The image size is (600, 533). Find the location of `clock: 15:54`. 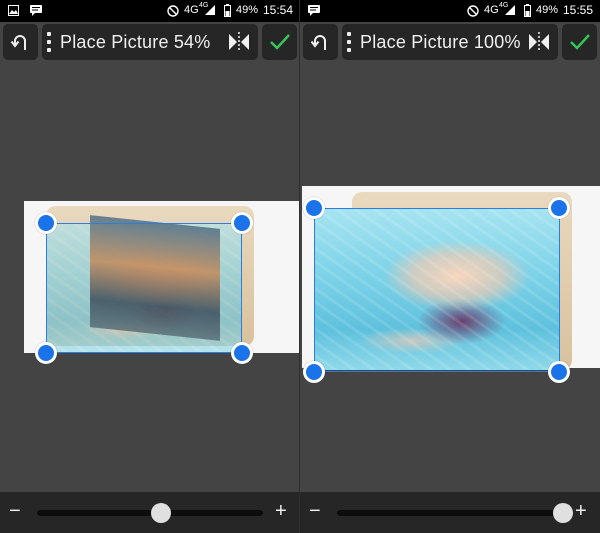

clock: 15:54 is located at coordinates (278, 10).